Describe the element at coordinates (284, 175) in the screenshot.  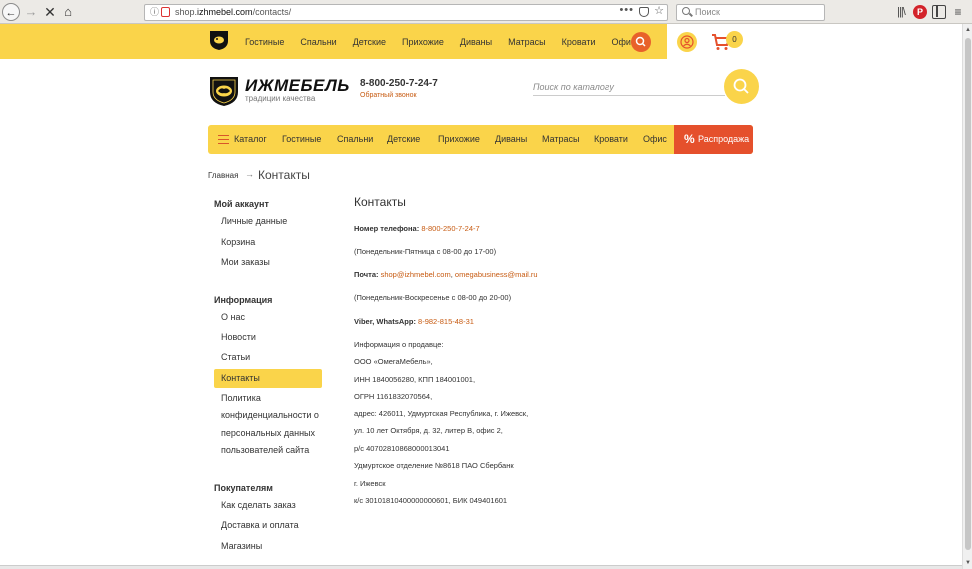
I see `breadcrumb-current: Контакты` at that location.